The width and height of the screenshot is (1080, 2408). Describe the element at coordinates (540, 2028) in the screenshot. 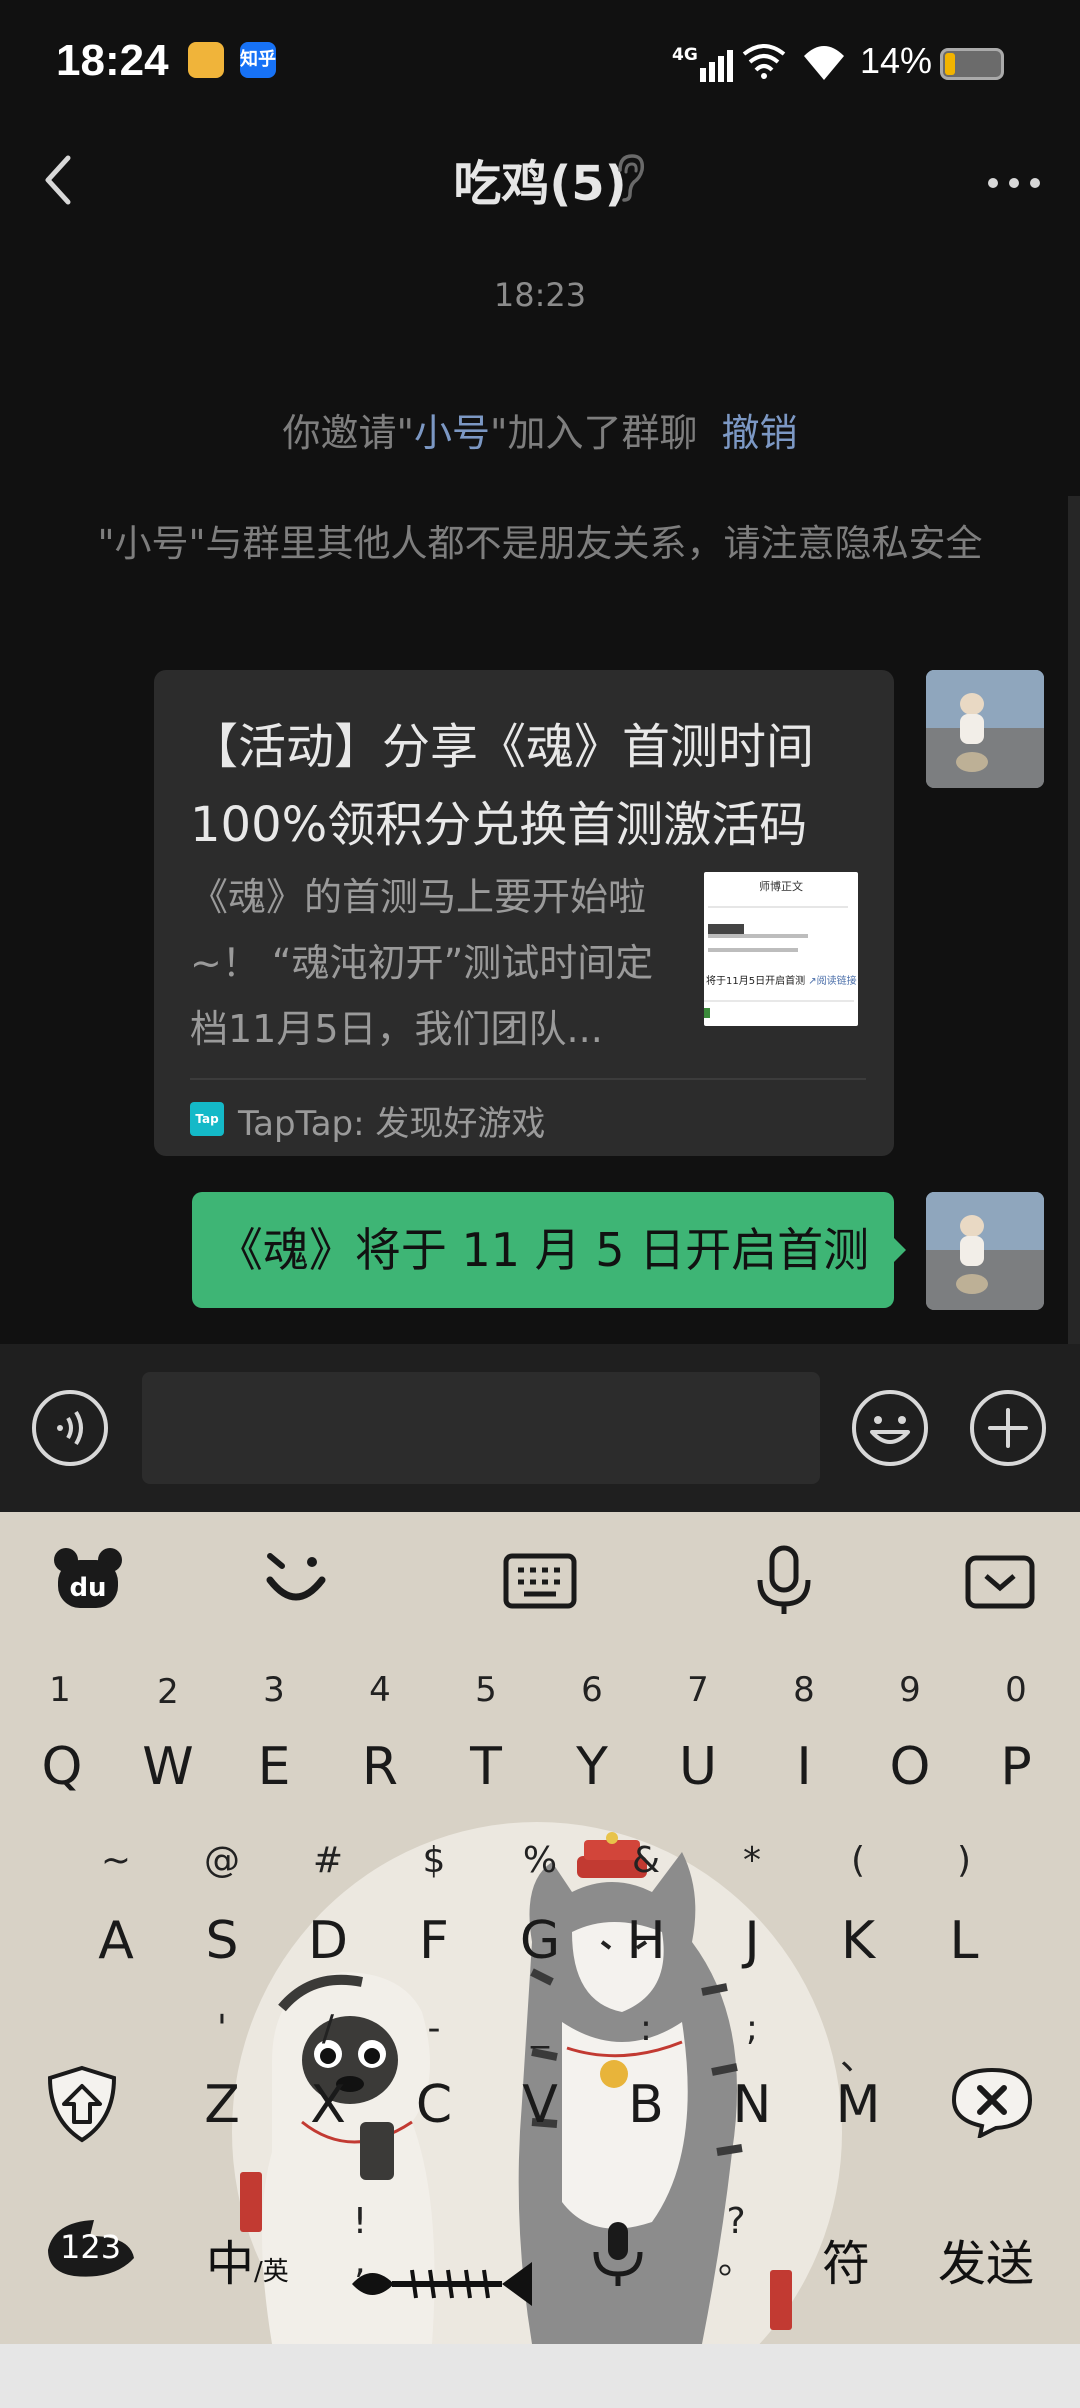

I see `key-underscore: _` at that location.